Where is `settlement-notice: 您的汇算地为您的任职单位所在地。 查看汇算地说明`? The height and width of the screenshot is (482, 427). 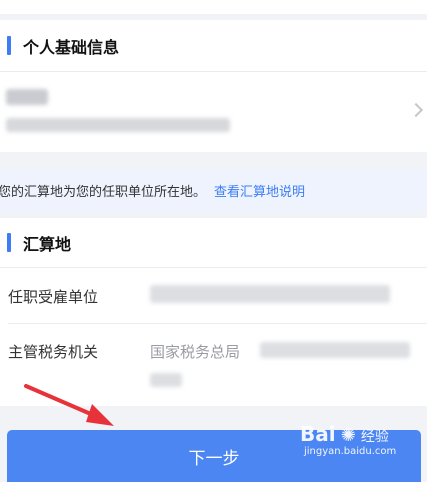 settlement-notice: 您的汇算地为您的任职单位所在地。 查看汇算地说明 is located at coordinates (213, 190).